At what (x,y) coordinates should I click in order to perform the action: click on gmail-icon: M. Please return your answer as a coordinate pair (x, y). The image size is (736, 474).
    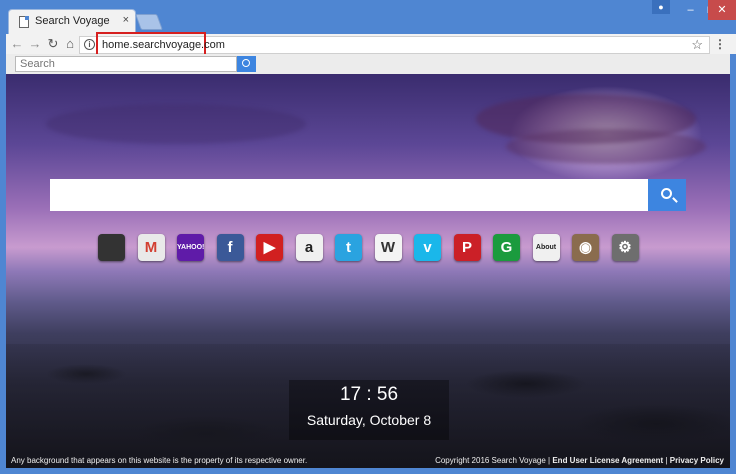
    Looking at the image, I should click on (151, 247).